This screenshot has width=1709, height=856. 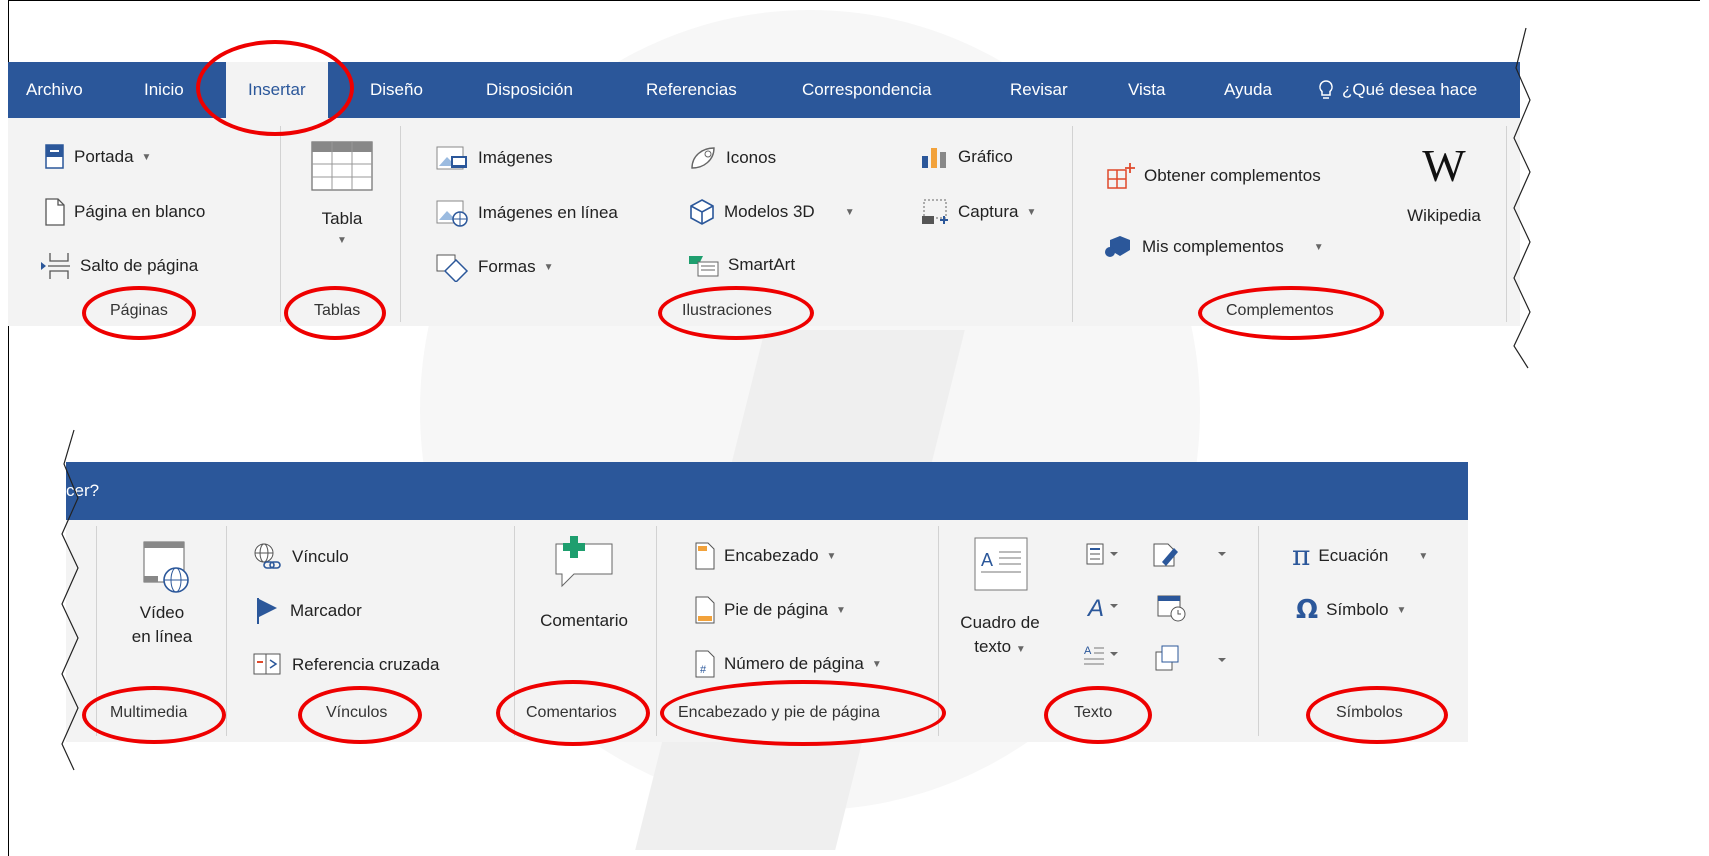 I want to click on new-comment-icon, so click(x=584, y=562).